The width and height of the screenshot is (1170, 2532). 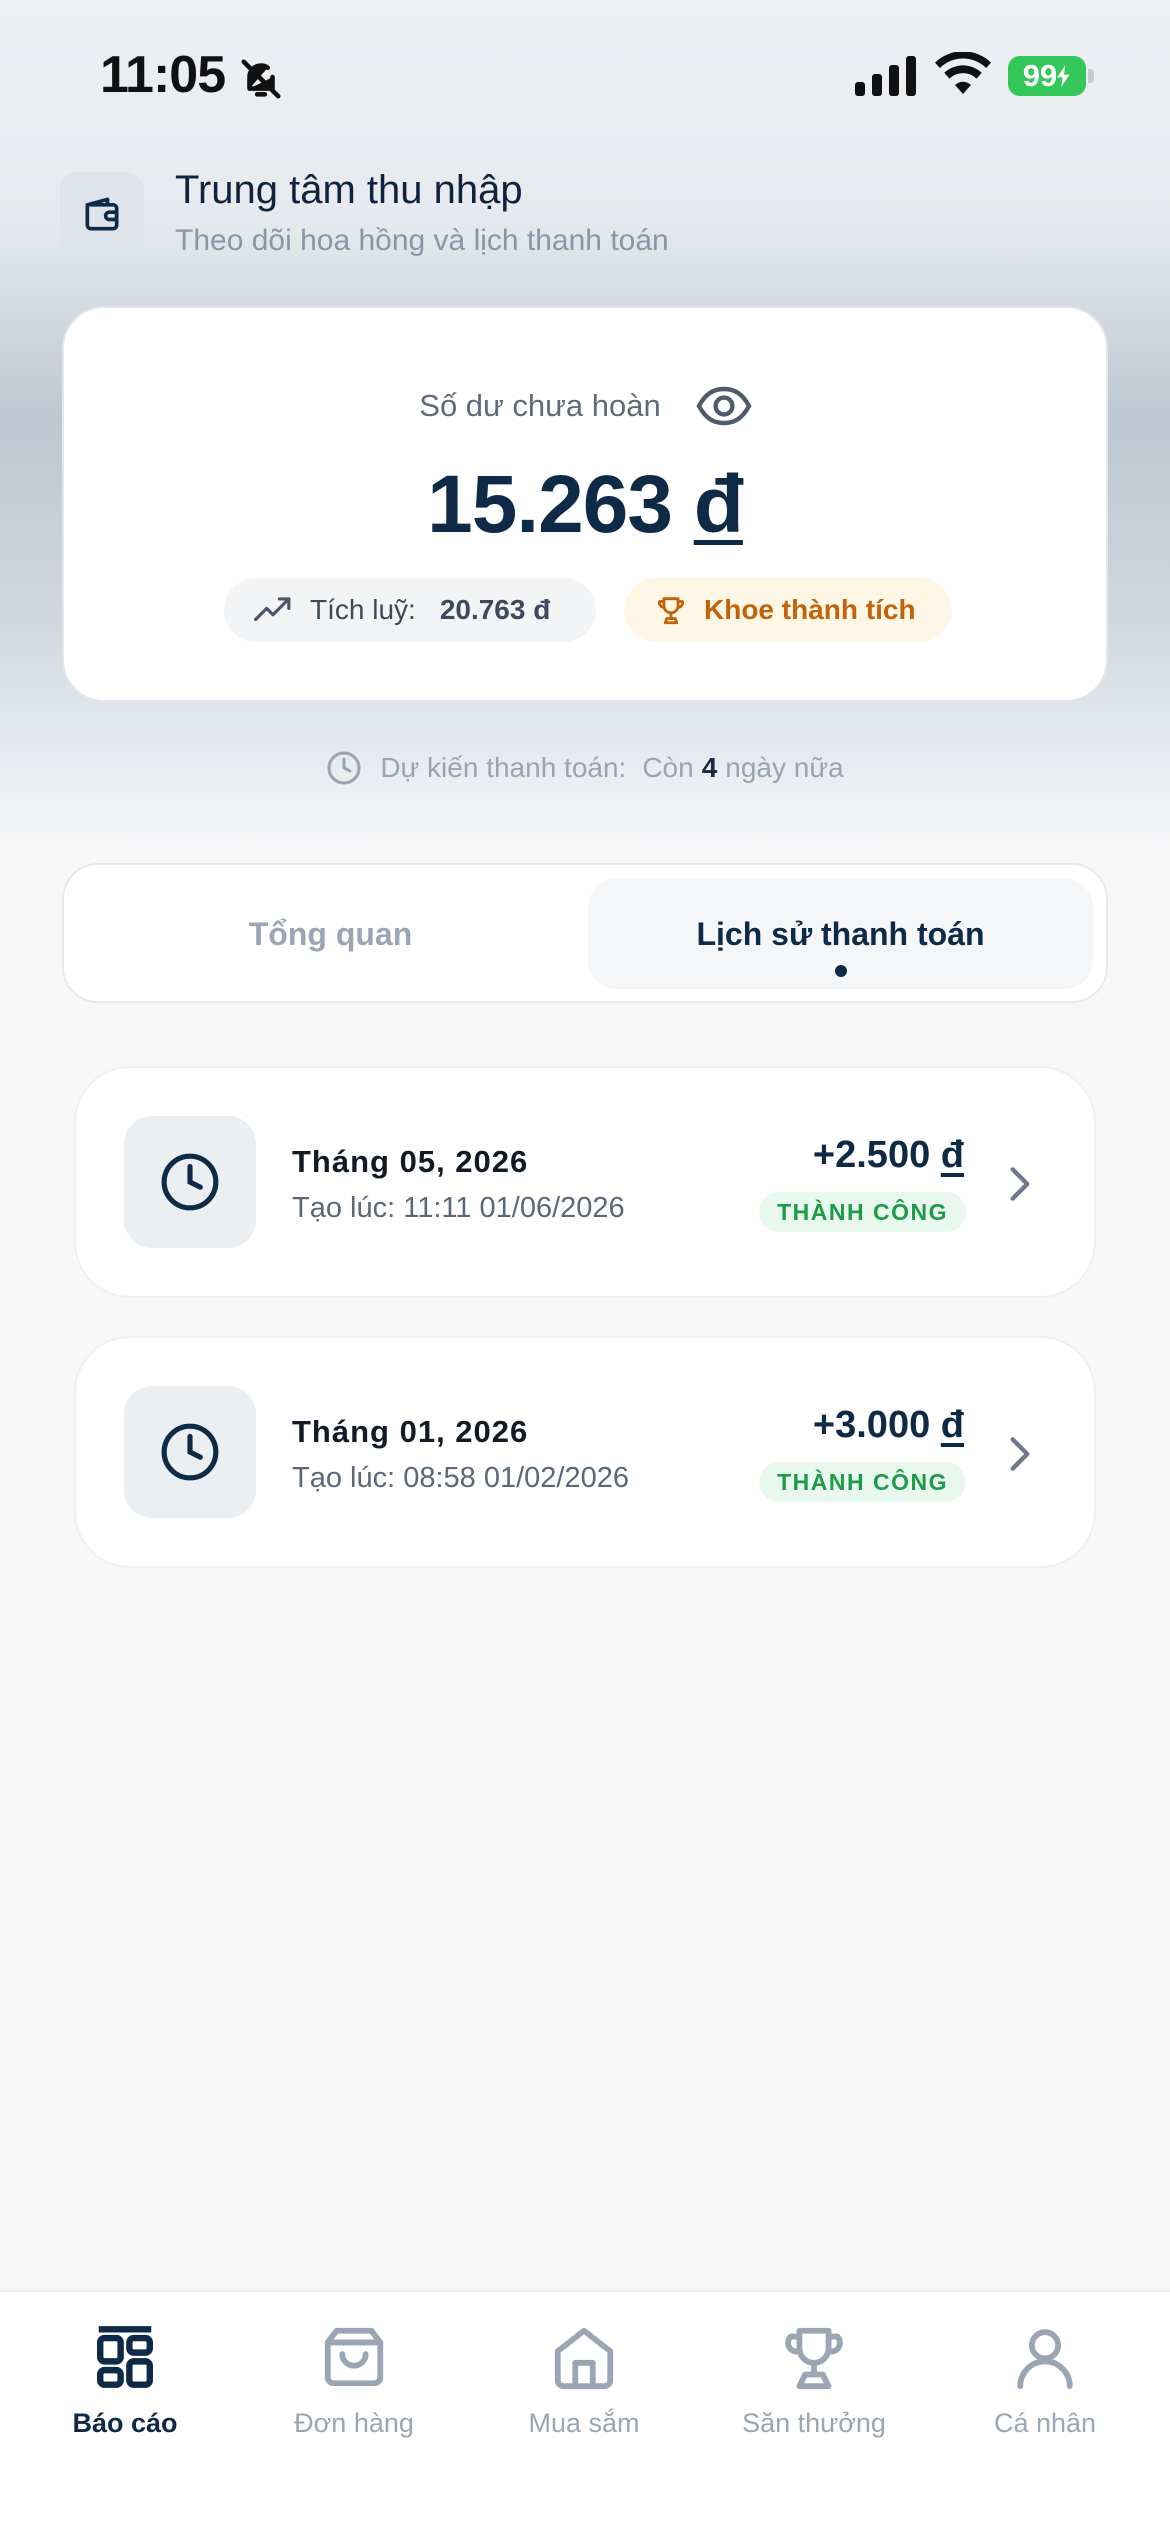 I want to click on payout-prefix: Dự kiến thanh toán:, so click(x=503, y=767).